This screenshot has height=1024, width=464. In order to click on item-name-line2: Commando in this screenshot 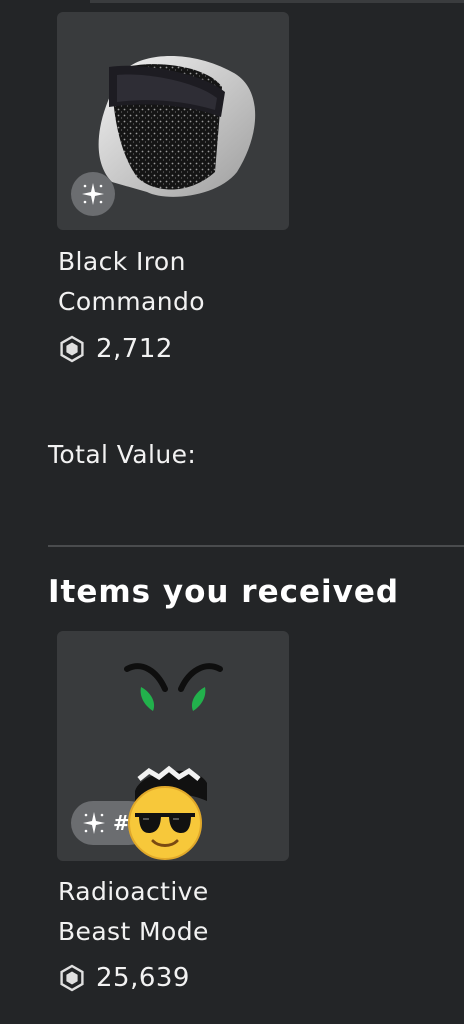, I will do `click(188, 302)`.